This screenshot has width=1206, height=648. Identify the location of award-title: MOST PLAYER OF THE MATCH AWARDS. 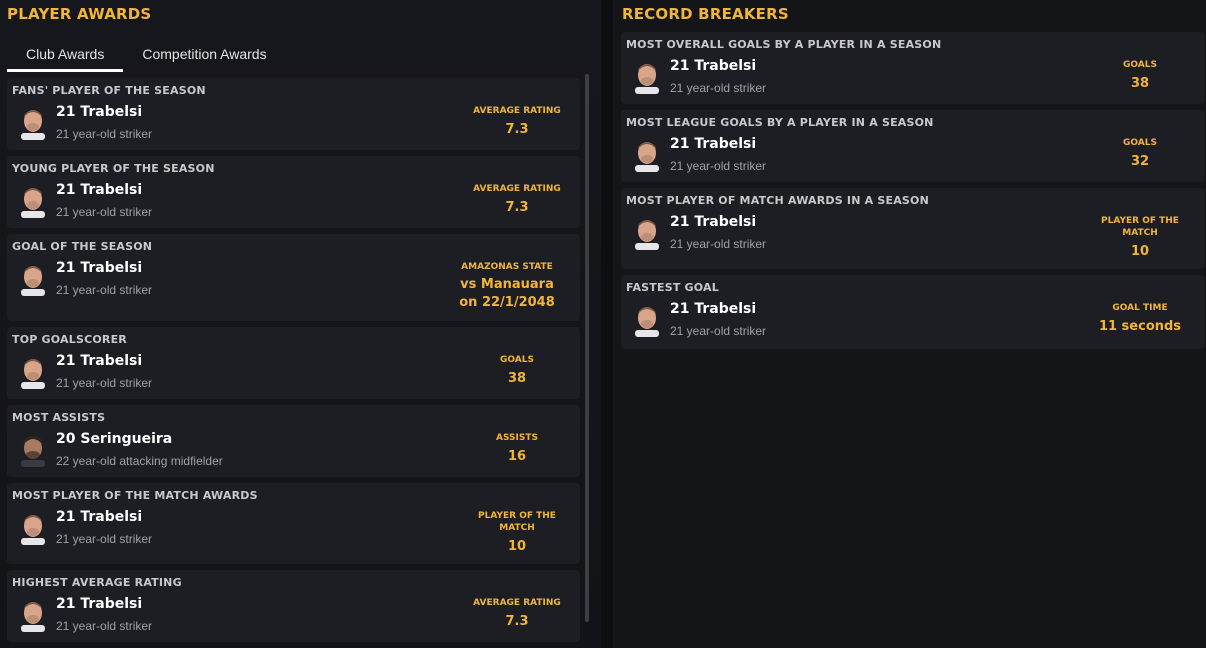
(135, 495).